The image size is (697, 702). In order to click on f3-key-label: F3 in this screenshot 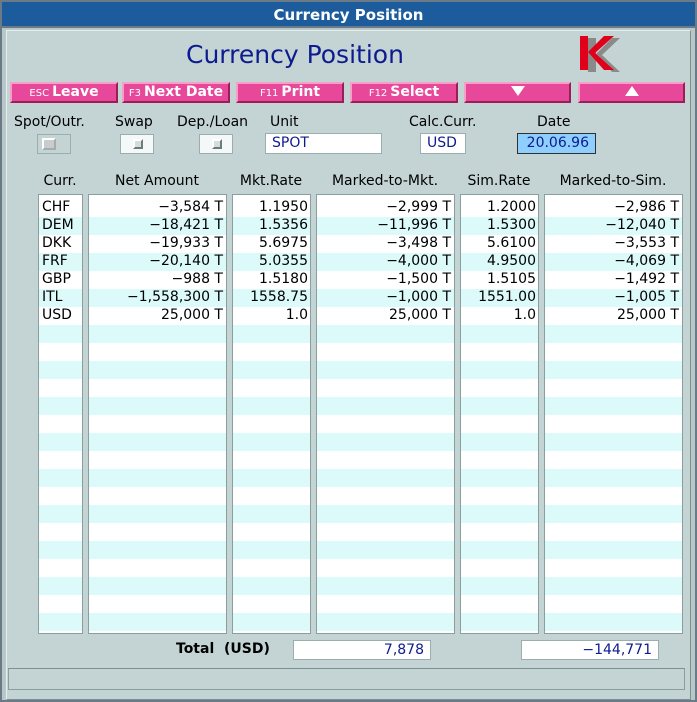, I will do `click(135, 93)`.